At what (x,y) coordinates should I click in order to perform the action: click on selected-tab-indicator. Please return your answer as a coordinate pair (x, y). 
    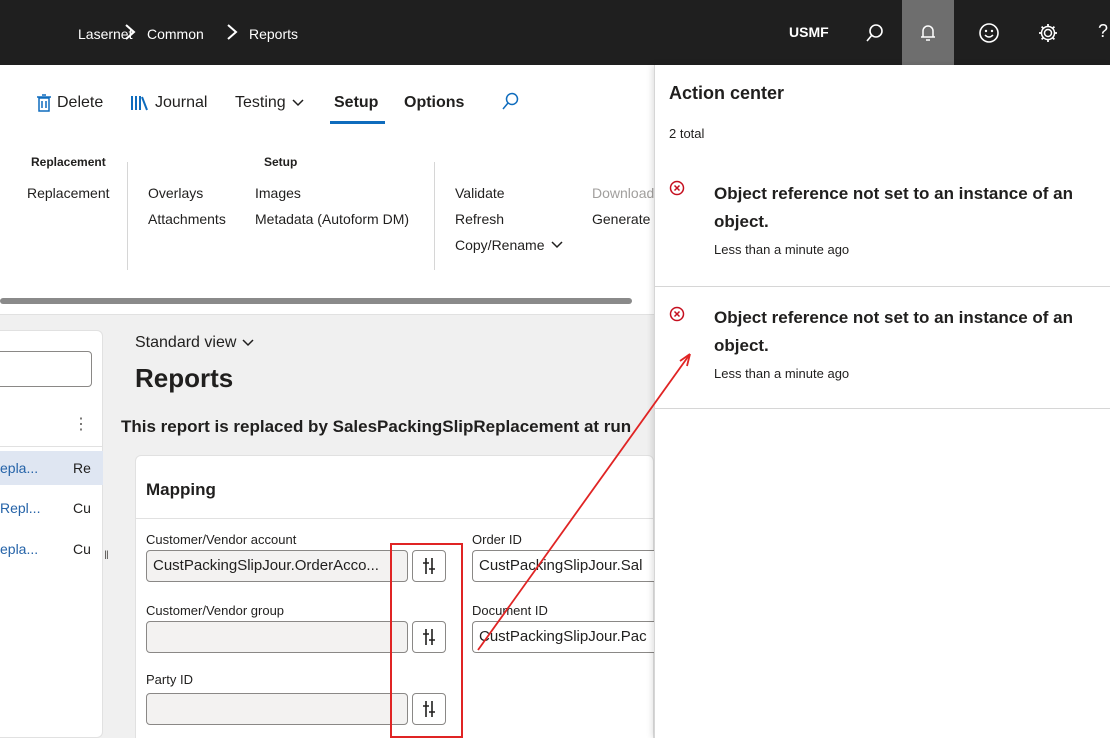
    Looking at the image, I should click on (357, 122).